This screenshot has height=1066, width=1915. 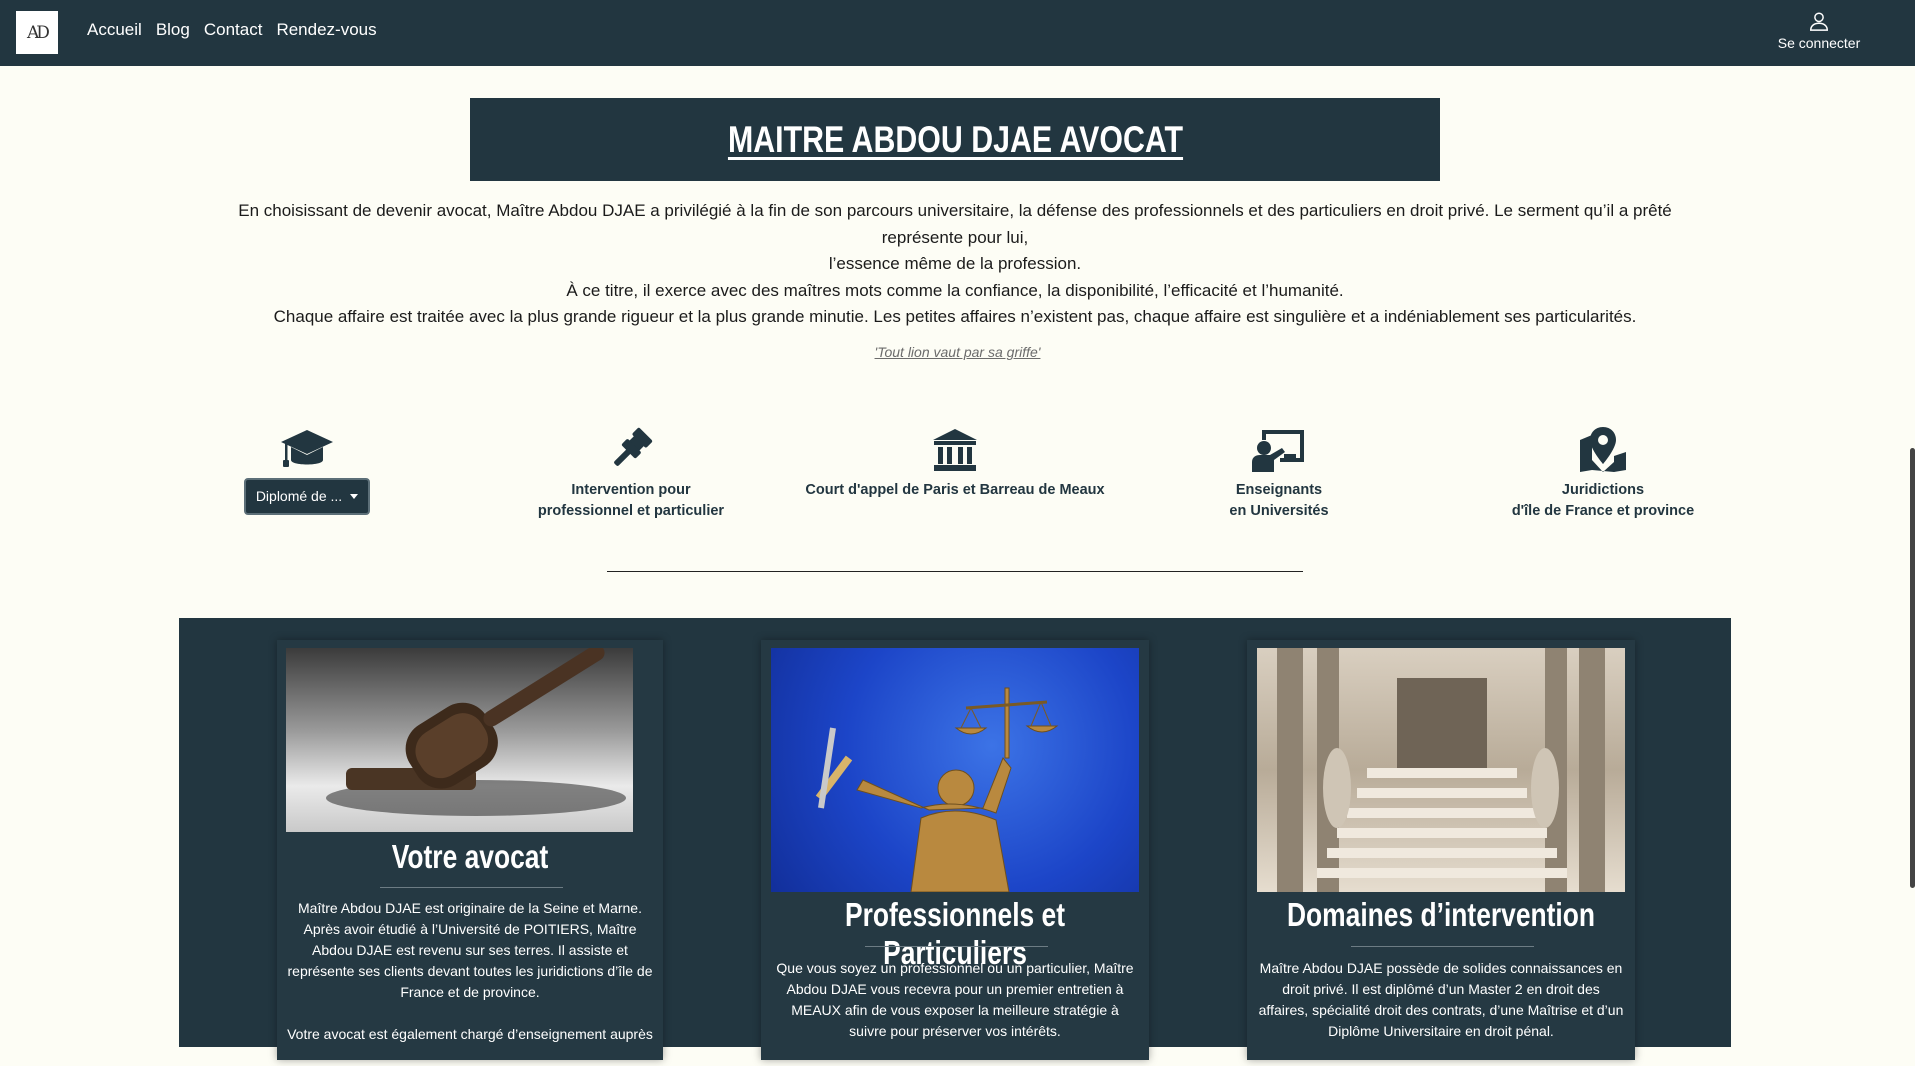 What do you see at coordinates (354, 496) in the screenshot?
I see `caret-down-icon` at bounding box center [354, 496].